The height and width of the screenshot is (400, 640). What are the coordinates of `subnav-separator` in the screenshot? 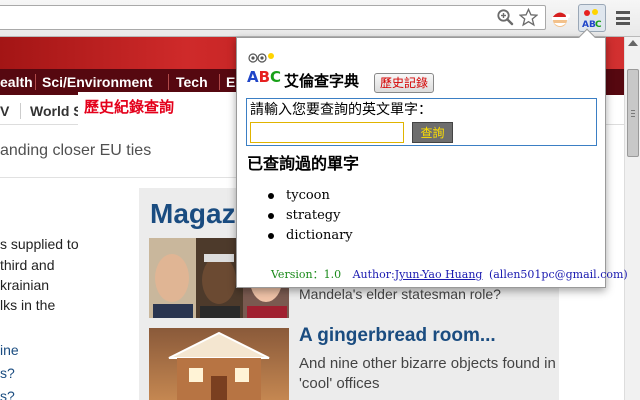 It's located at (20, 111).